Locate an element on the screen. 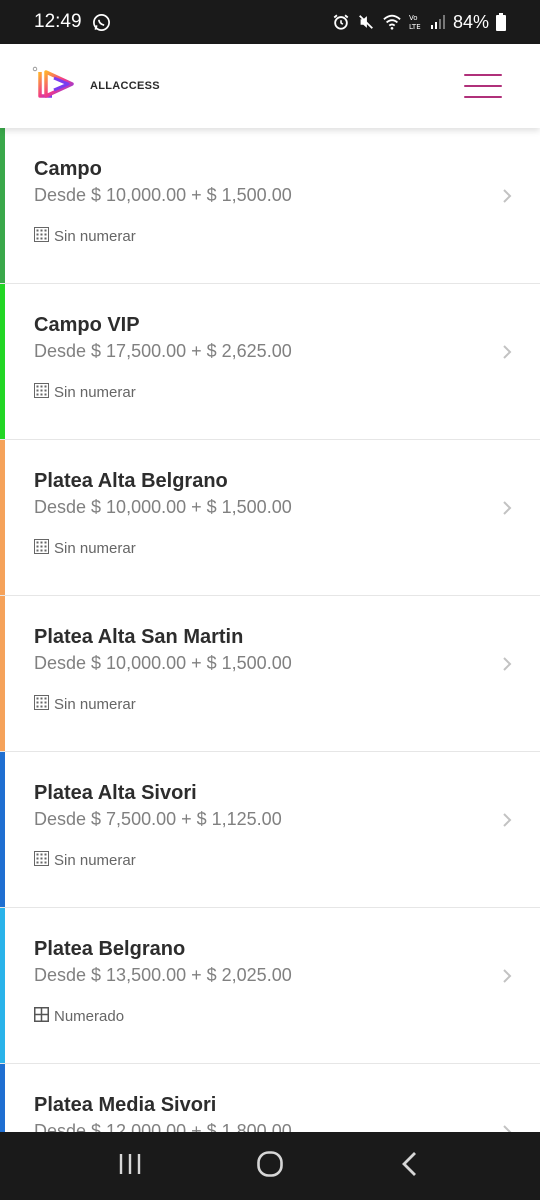  section-price: Desde $ 12,000.00 + $ 1,800.00 is located at coordinates (163, 1126).